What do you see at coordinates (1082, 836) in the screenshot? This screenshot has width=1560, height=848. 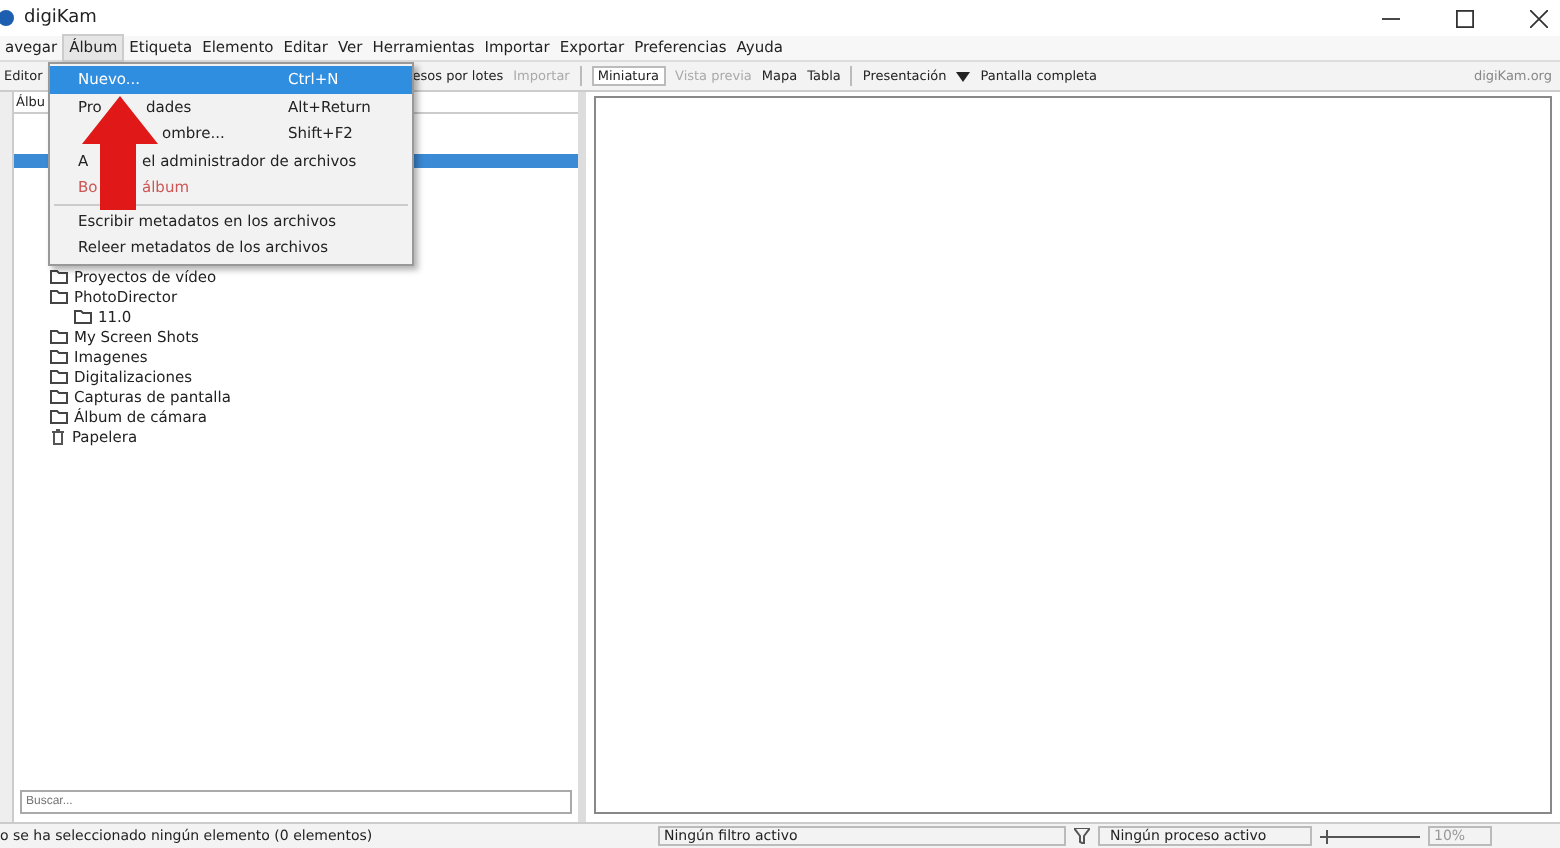 I see `filter-icon` at bounding box center [1082, 836].